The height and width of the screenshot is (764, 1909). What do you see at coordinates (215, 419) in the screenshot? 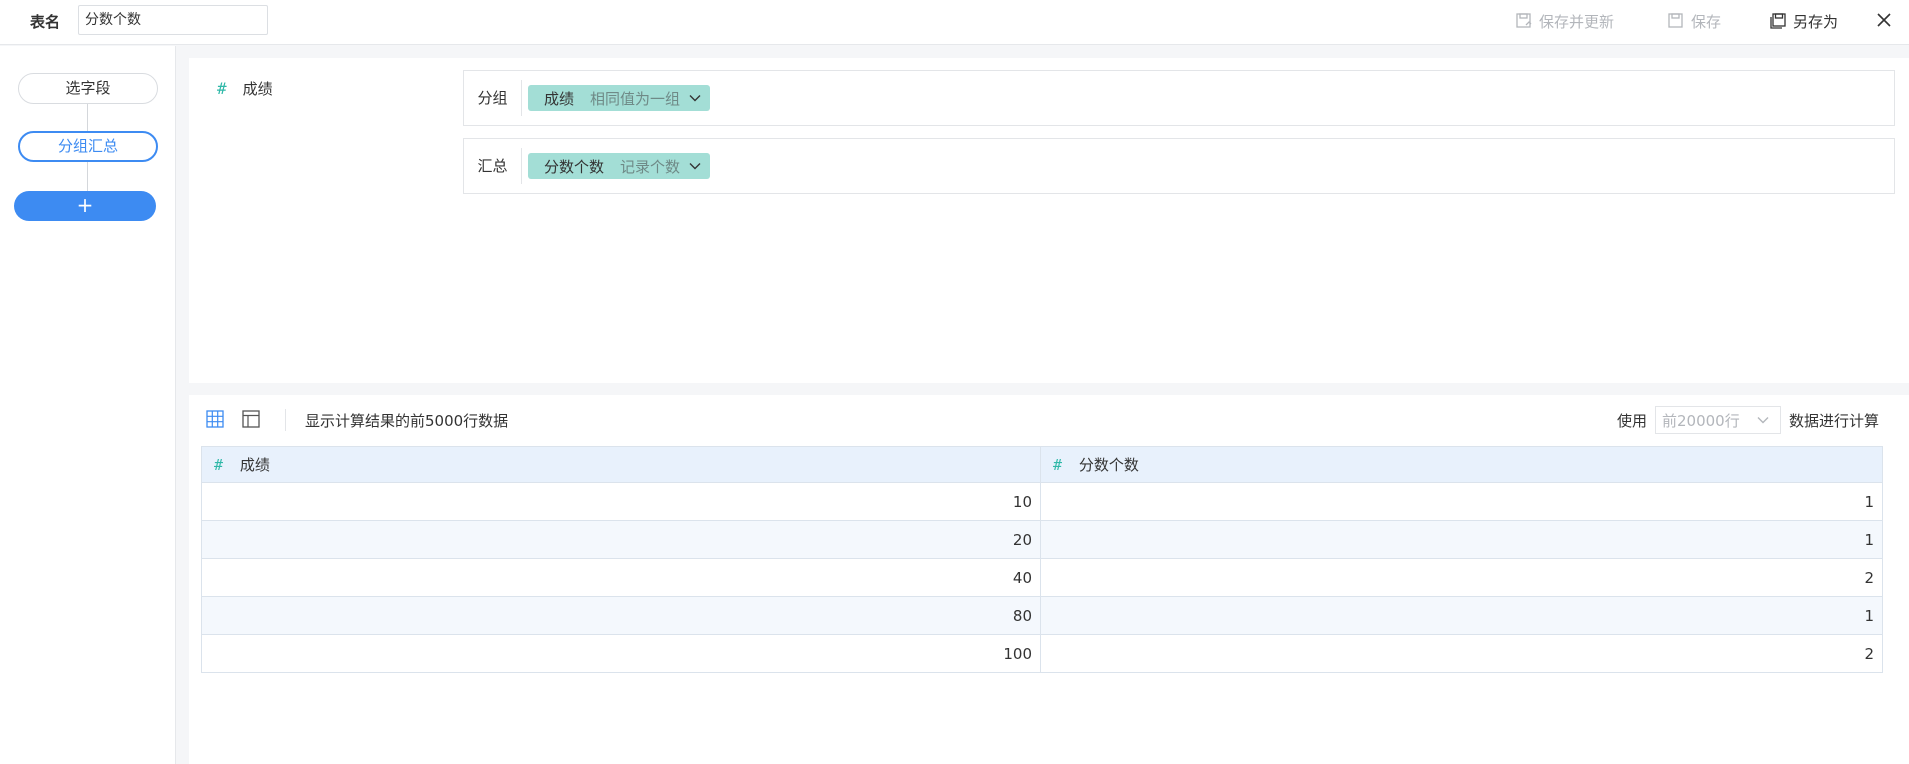
I see `table-view-icon` at bounding box center [215, 419].